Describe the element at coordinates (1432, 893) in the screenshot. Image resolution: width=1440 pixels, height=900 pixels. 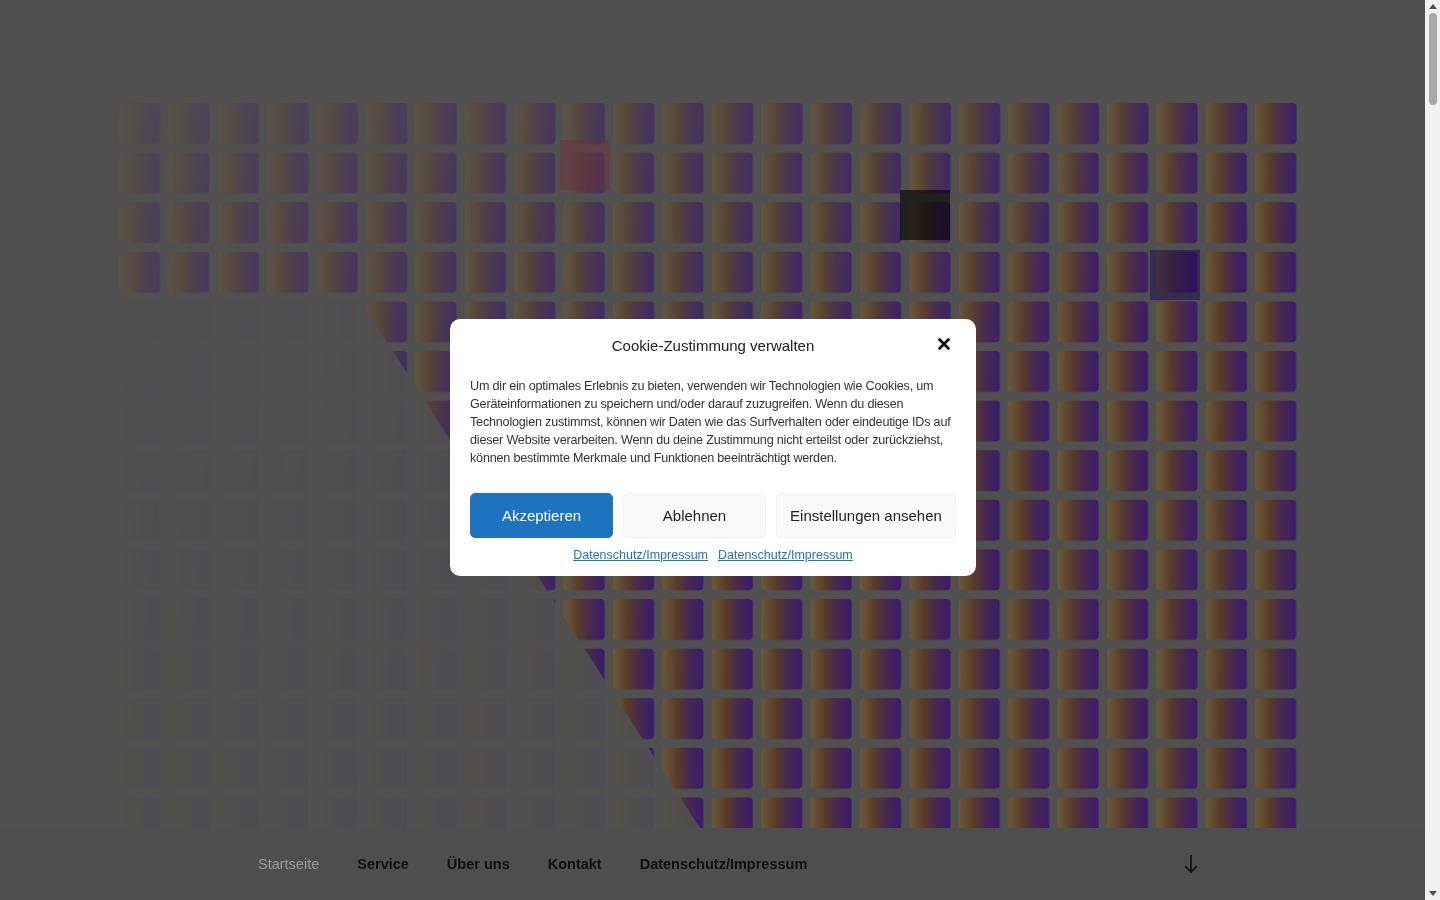
I see `scroll-down-icon` at that location.